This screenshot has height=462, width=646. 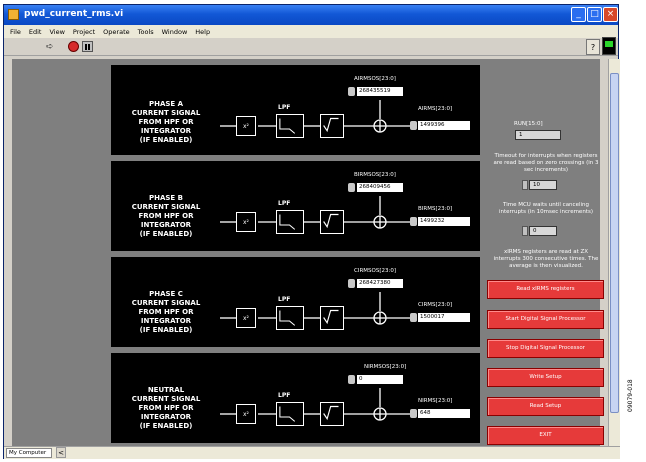 I want to click on neutral-out-field: 648, so click(x=444, y=413).